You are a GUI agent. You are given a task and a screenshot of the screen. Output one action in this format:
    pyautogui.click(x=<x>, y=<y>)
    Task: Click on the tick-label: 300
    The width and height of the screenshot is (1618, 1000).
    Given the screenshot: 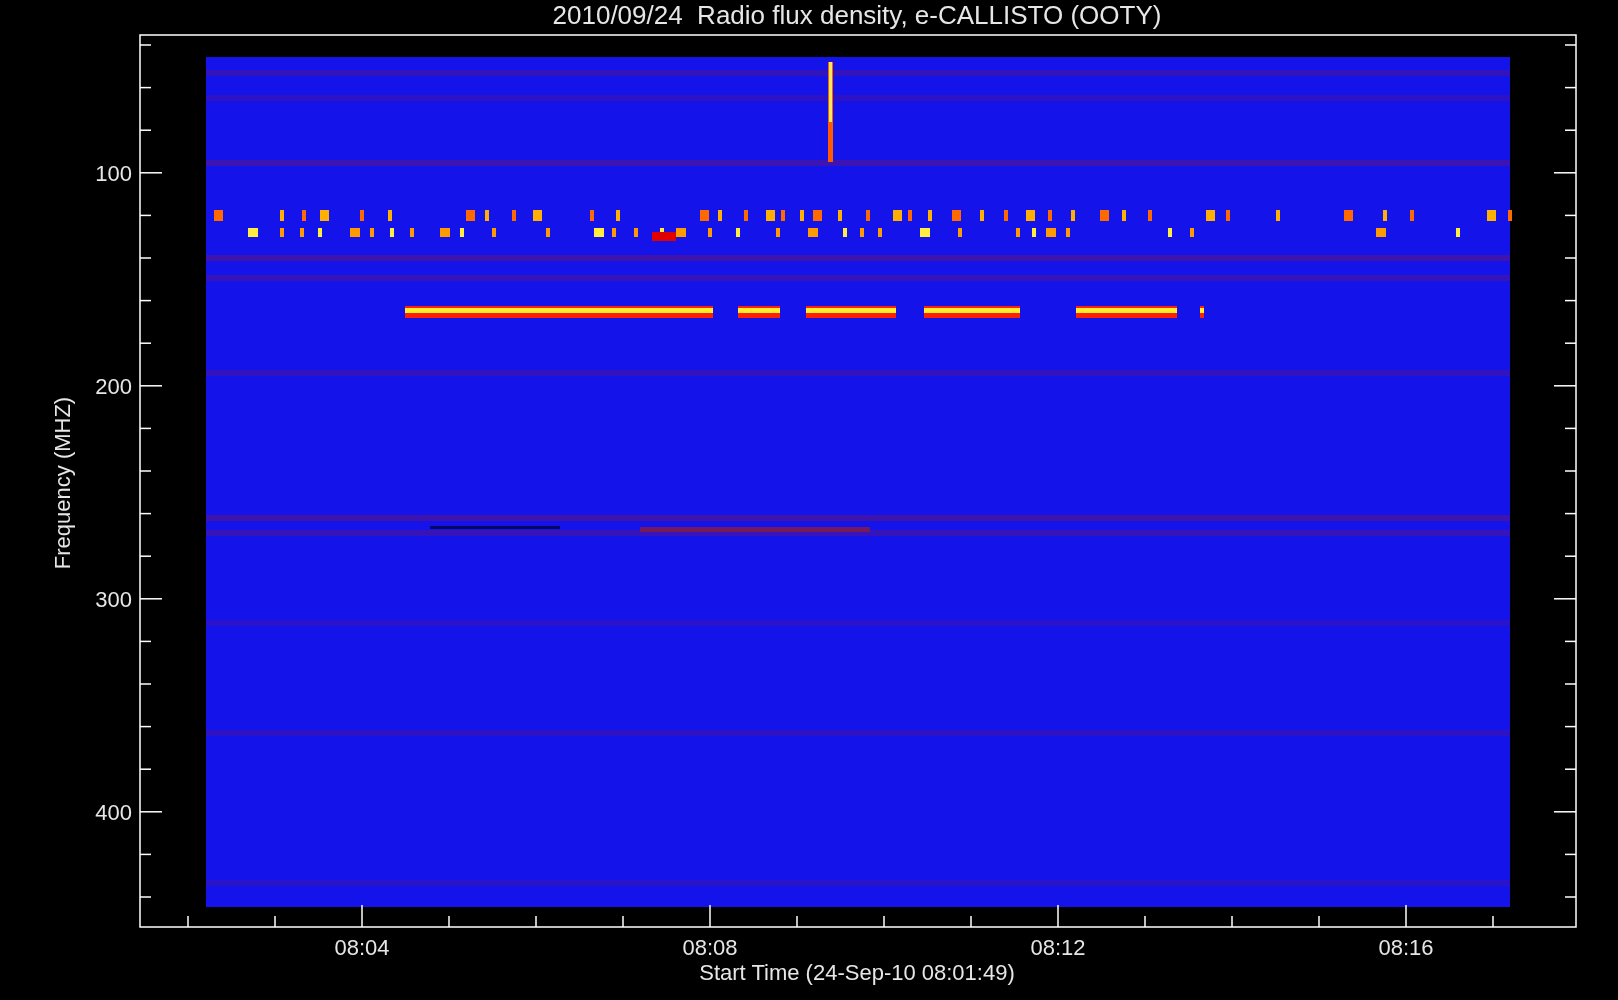 What is the action you would take?
    pyautogui.click(x=113, y=599)
    